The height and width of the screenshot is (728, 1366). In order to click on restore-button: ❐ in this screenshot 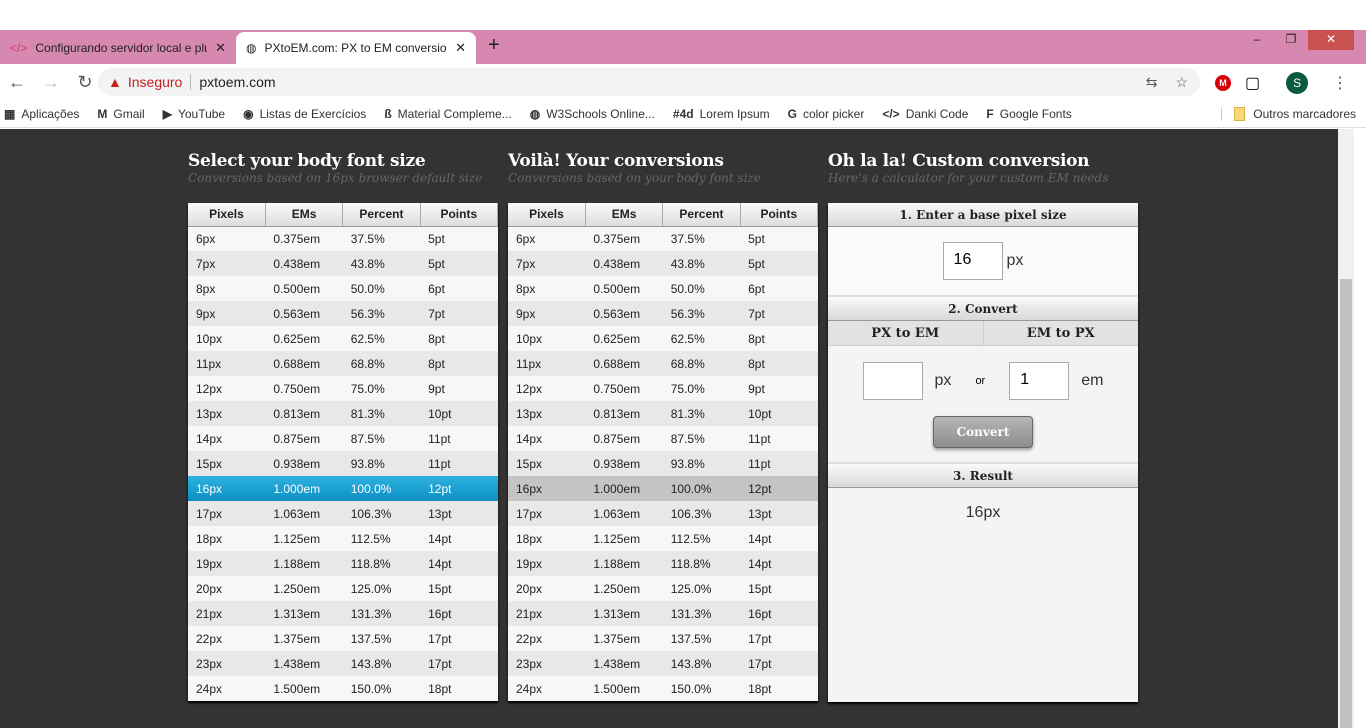, I will do `click(1291, 40)`.